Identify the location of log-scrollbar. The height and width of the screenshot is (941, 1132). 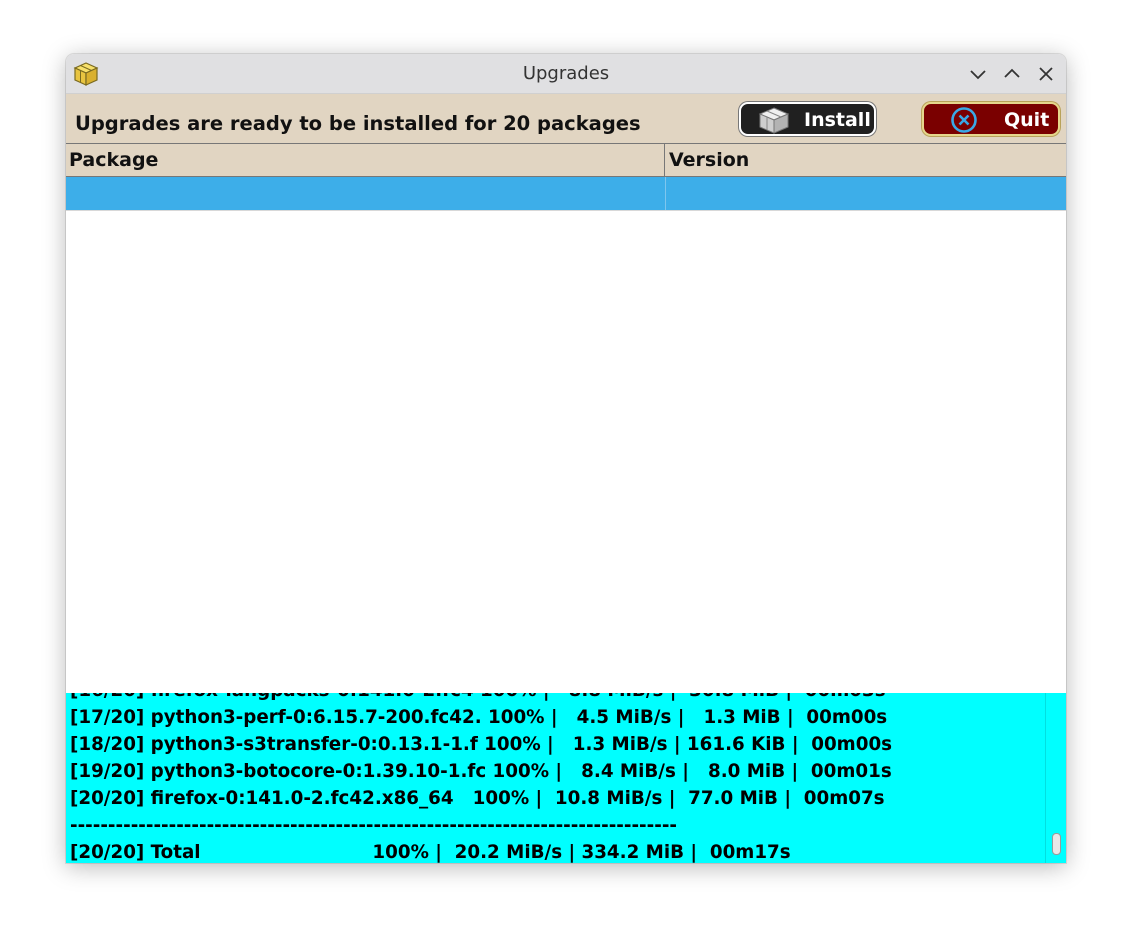
(1055, 778).